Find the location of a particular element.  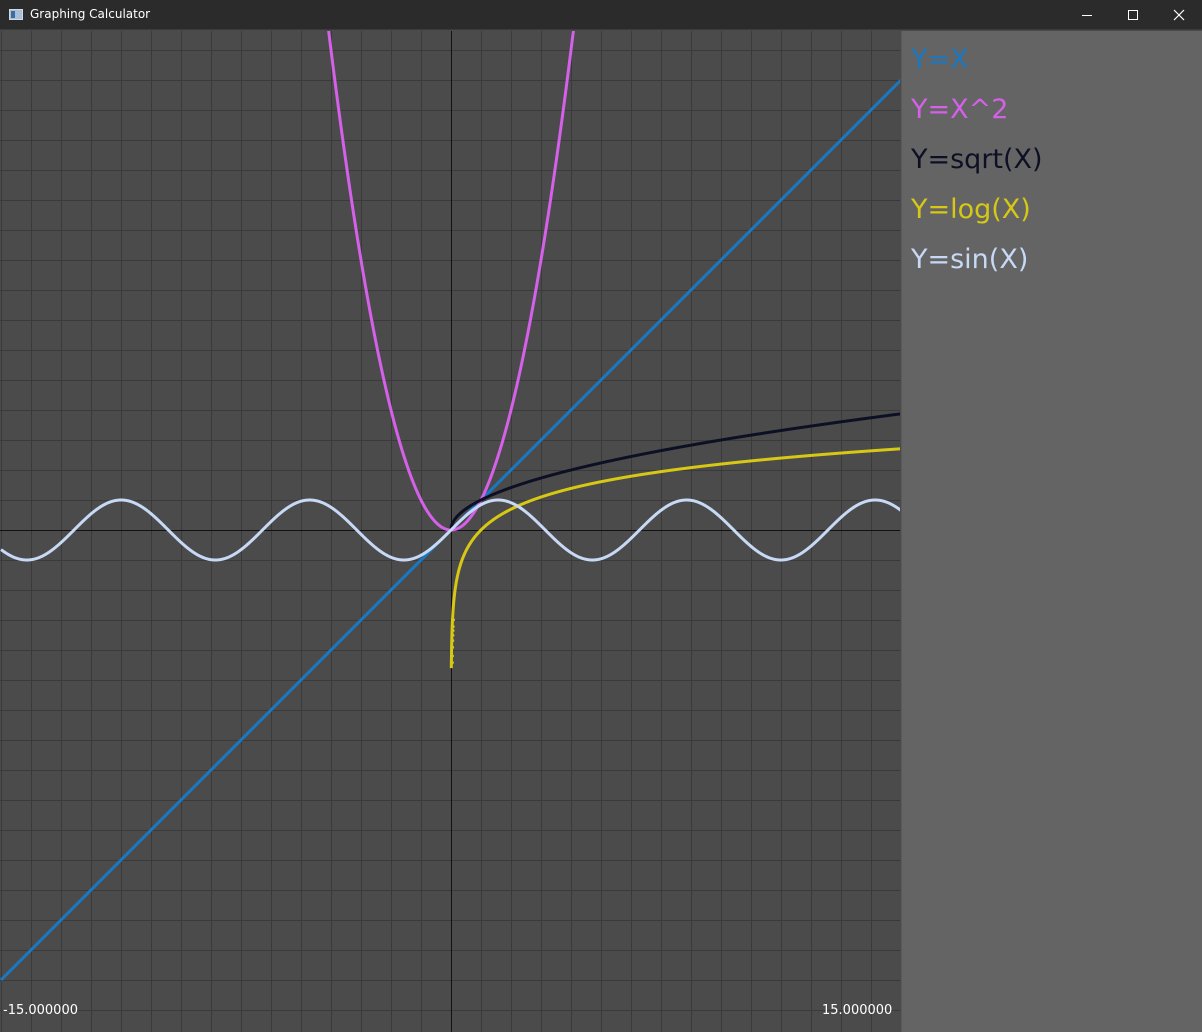

maximize-button is located at coordinates (1133, 15).